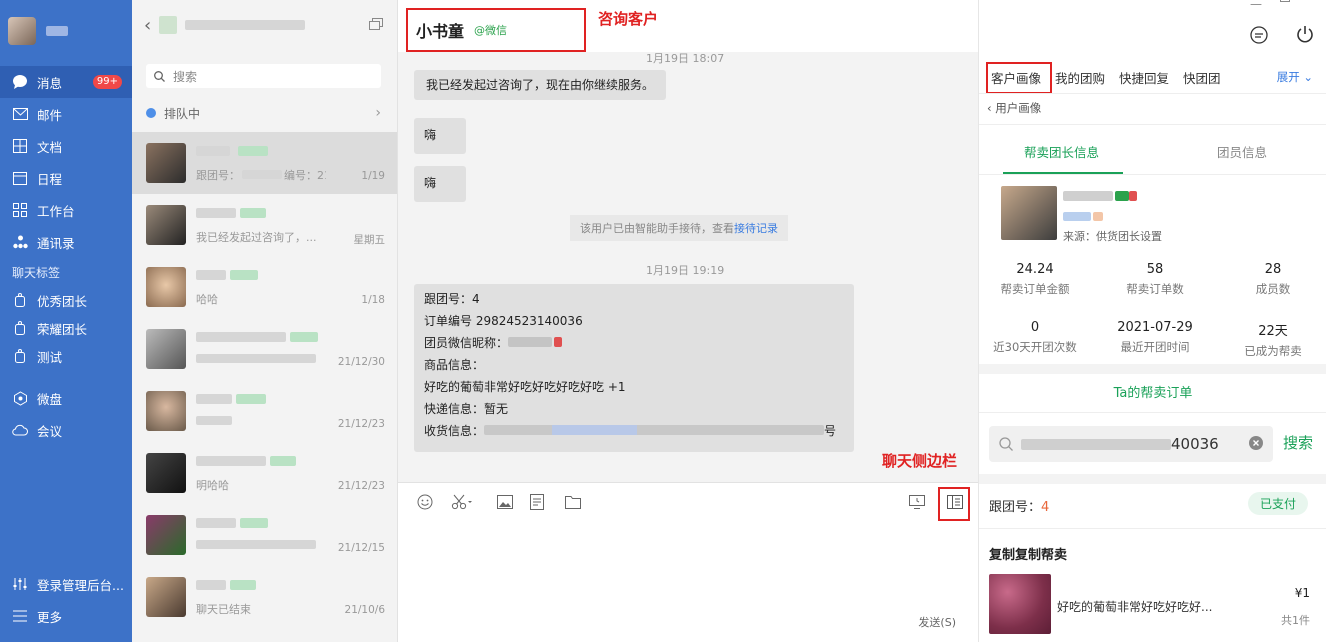  Describe the element at coordinates (917, 502) in the screenshot. I see `history-icon` at that location.